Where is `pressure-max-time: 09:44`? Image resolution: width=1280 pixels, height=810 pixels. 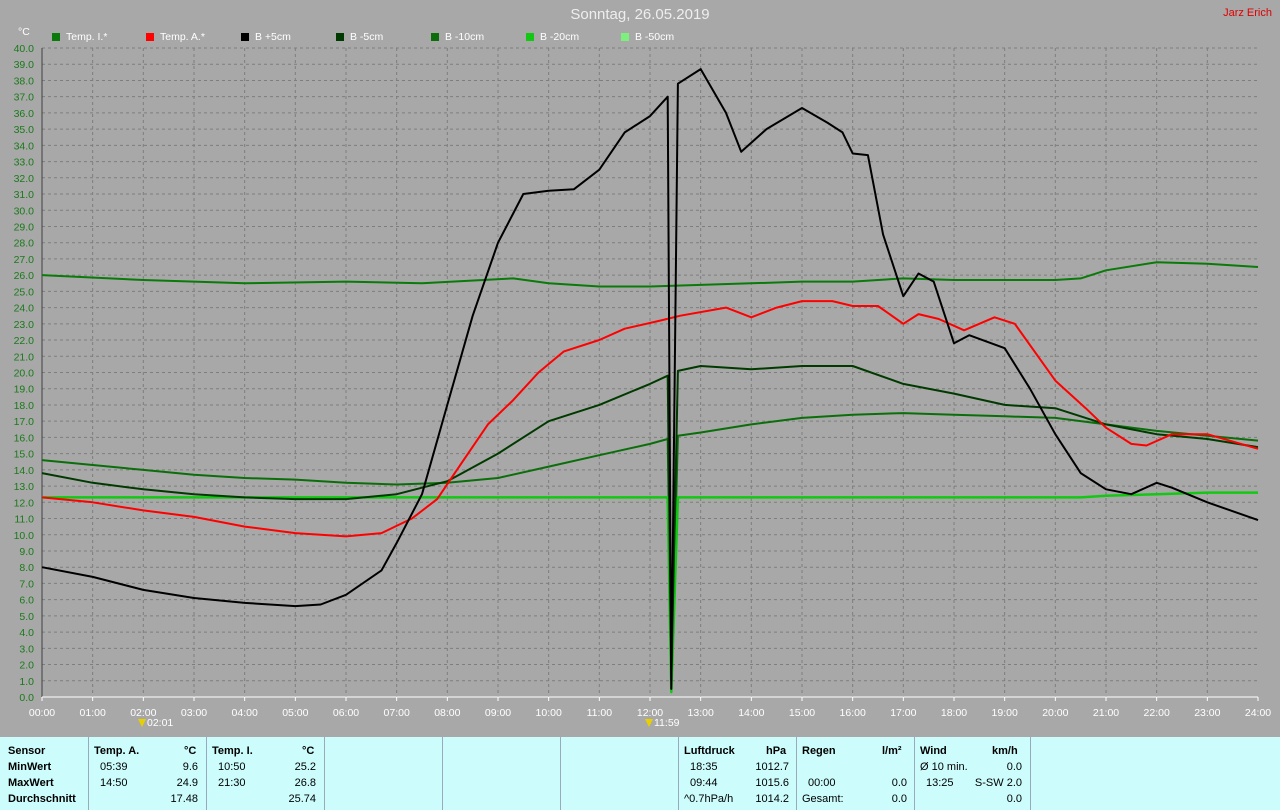 pressure-max-time: 09:44 is located at coordinates (704, 783).